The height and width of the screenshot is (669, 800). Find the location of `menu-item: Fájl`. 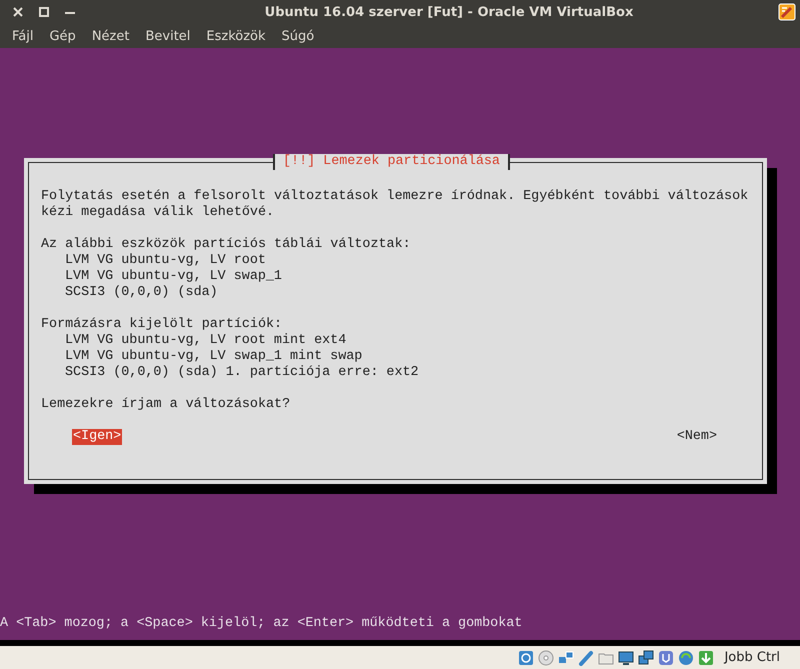

menu-item: Fájl is located at coordinates (23, 36).